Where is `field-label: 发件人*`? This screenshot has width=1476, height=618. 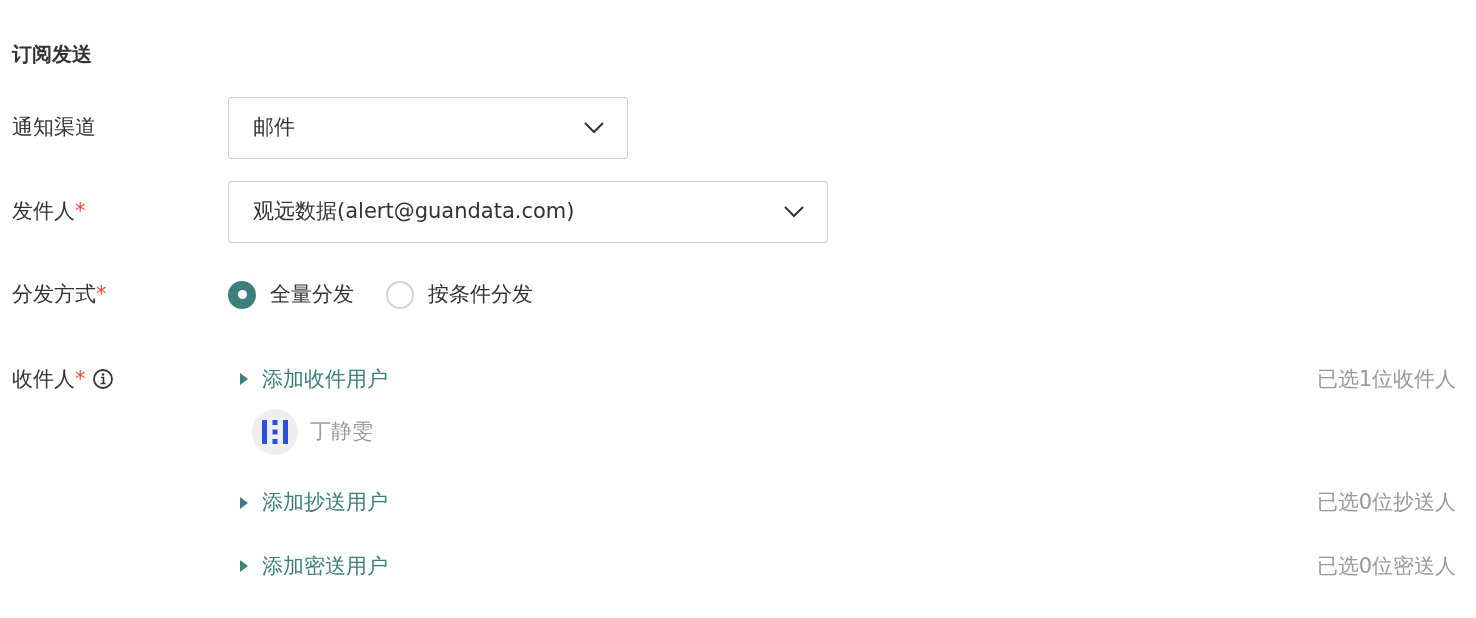
field-label: 发件人* is located at coordinates (49, 212).